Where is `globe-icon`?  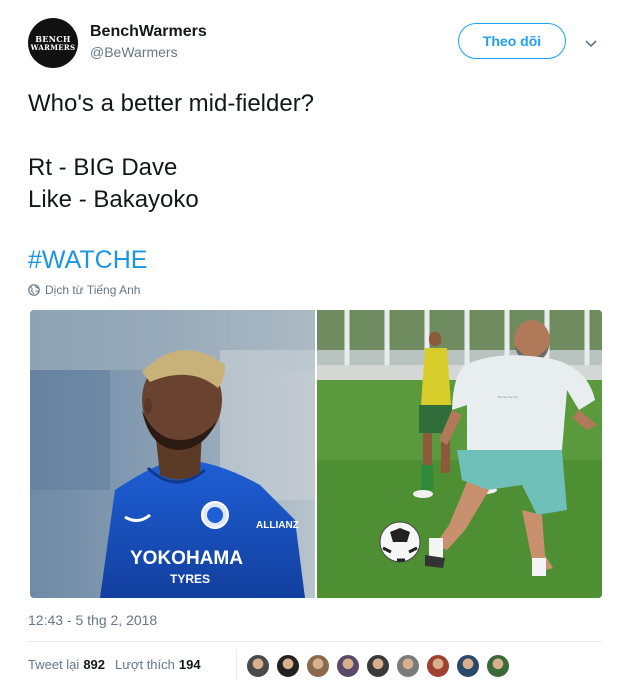
globe-icon is located at coordinates (34, 290).